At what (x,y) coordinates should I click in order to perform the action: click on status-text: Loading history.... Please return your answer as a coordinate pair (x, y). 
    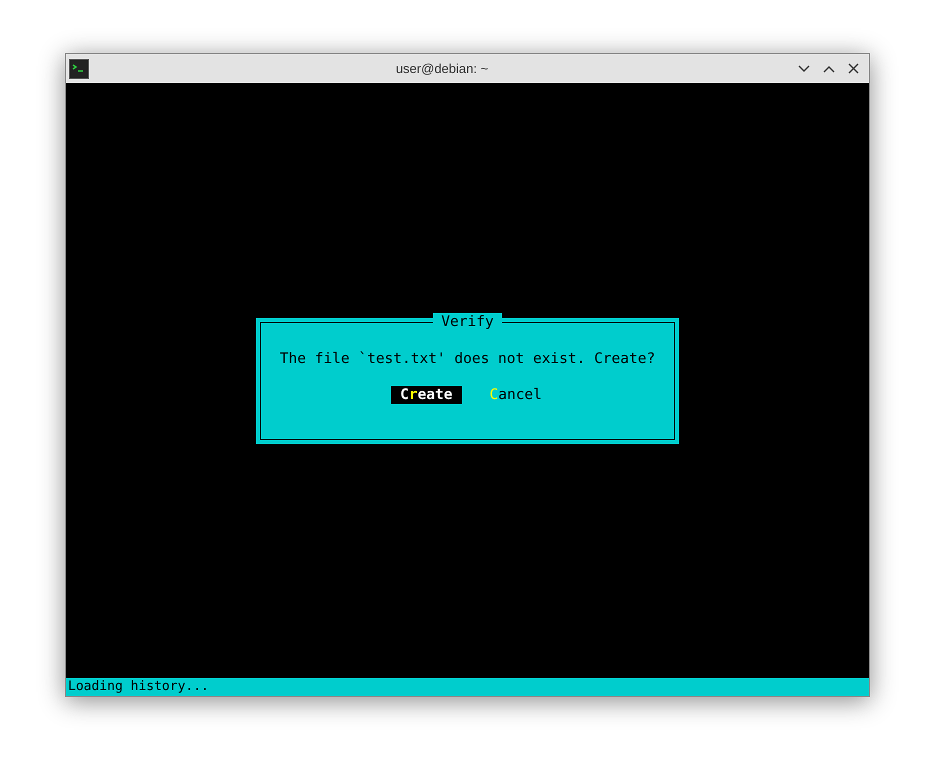
    Looking at the image, I should click on (138, 687).